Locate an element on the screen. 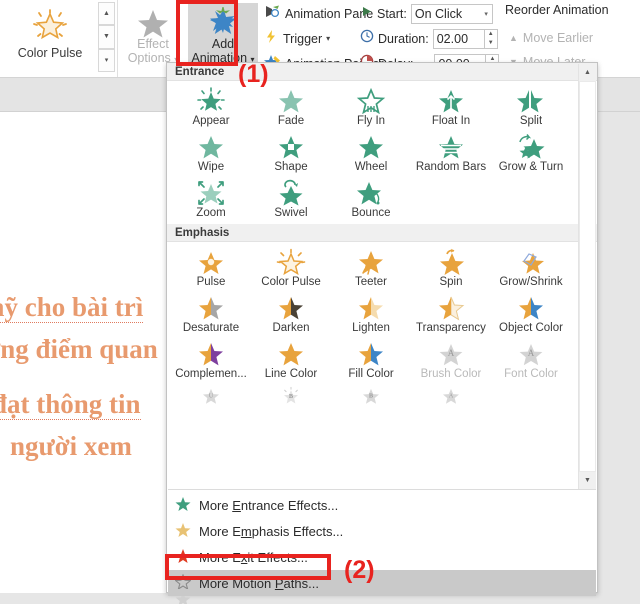 The width and height of the screenshot is (640, 604). effect-color-pulse: Color Pulse is located at coordinates (291, 268).